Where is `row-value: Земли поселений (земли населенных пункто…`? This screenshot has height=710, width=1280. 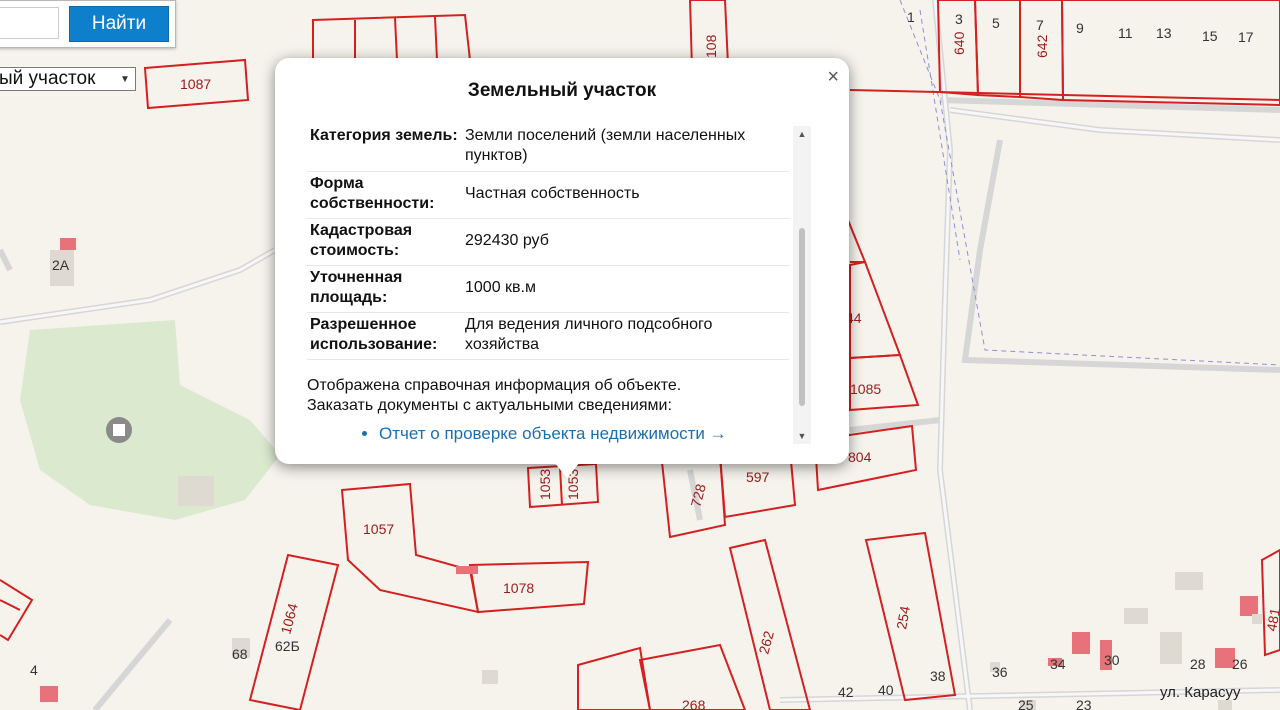
row-value: Земли поселений (земли населенных пункто… is located at coordinates (625, 148).